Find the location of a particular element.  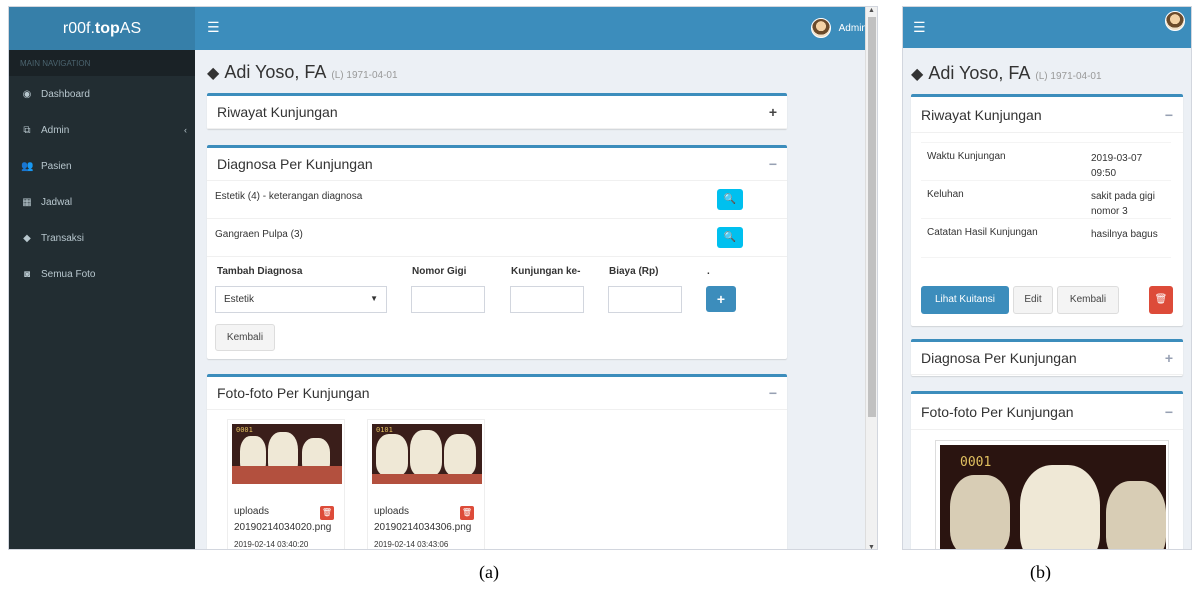

sidebar-item-label: Transaksi is located at coordinates (62, 238).